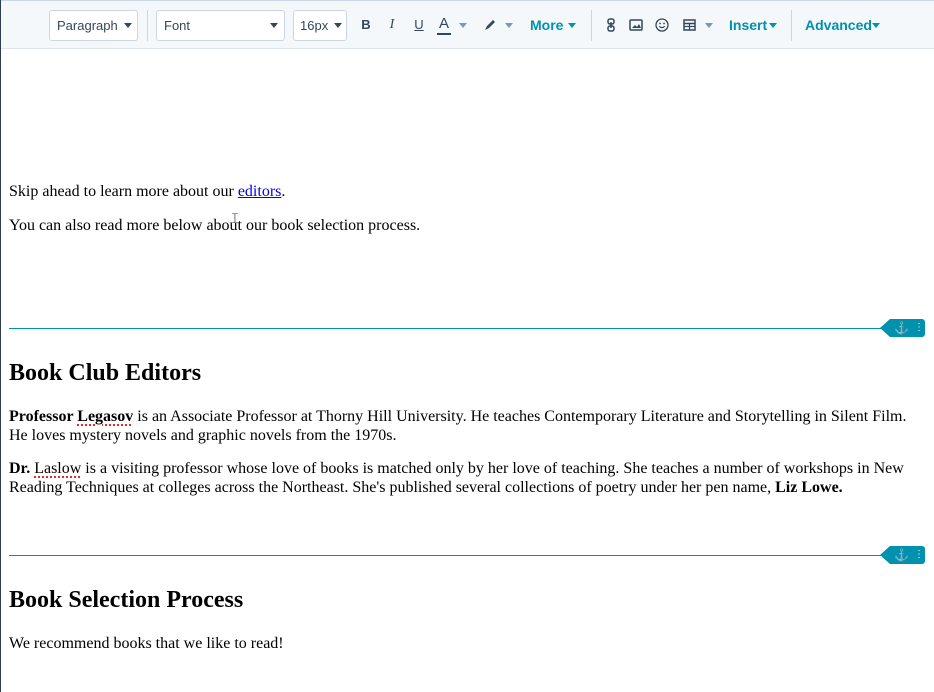 The width and height of the screenshot is (934, 692). I want to click on skip-ahead-suffix: ., so click(283, 191).